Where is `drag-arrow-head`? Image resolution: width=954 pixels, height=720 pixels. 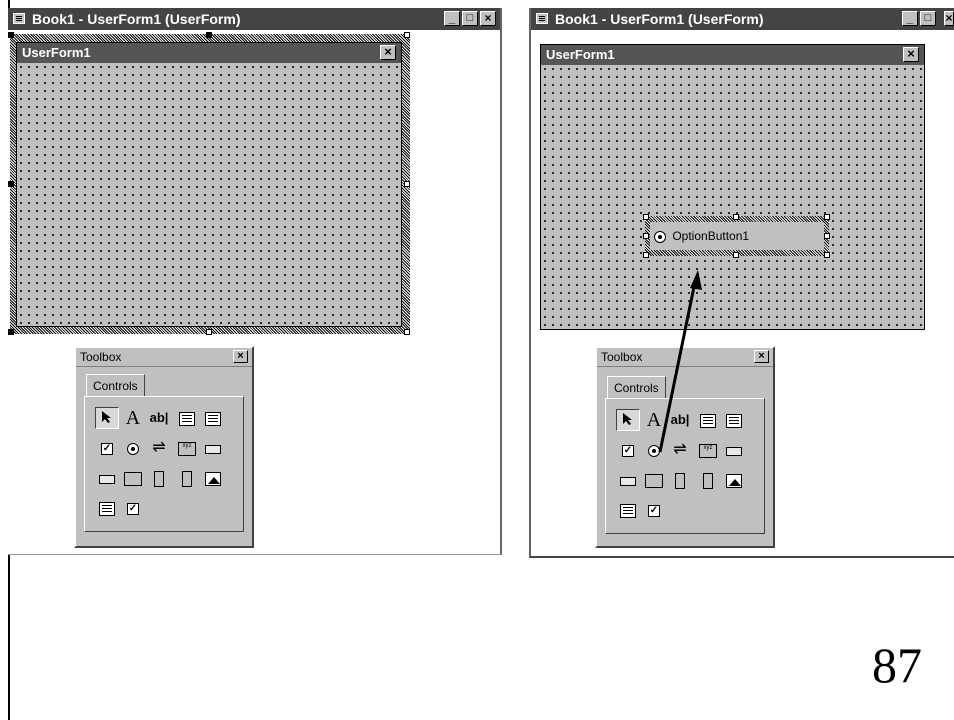
drag-arrow-head is located at coordinates (696, 280).